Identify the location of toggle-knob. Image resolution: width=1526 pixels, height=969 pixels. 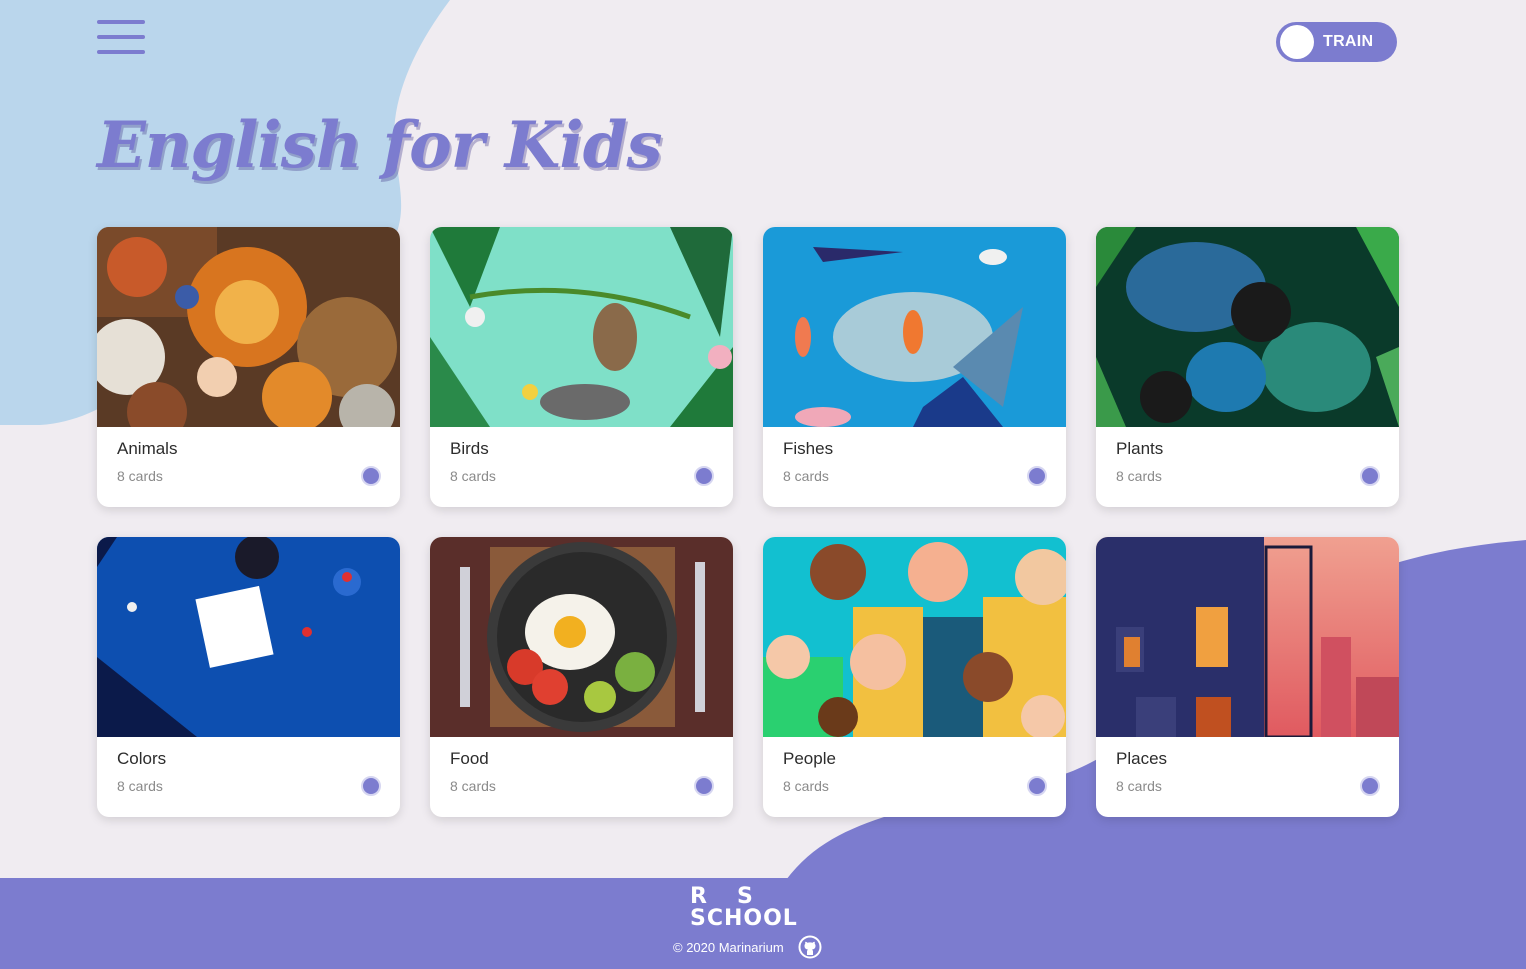
(1297, 42).